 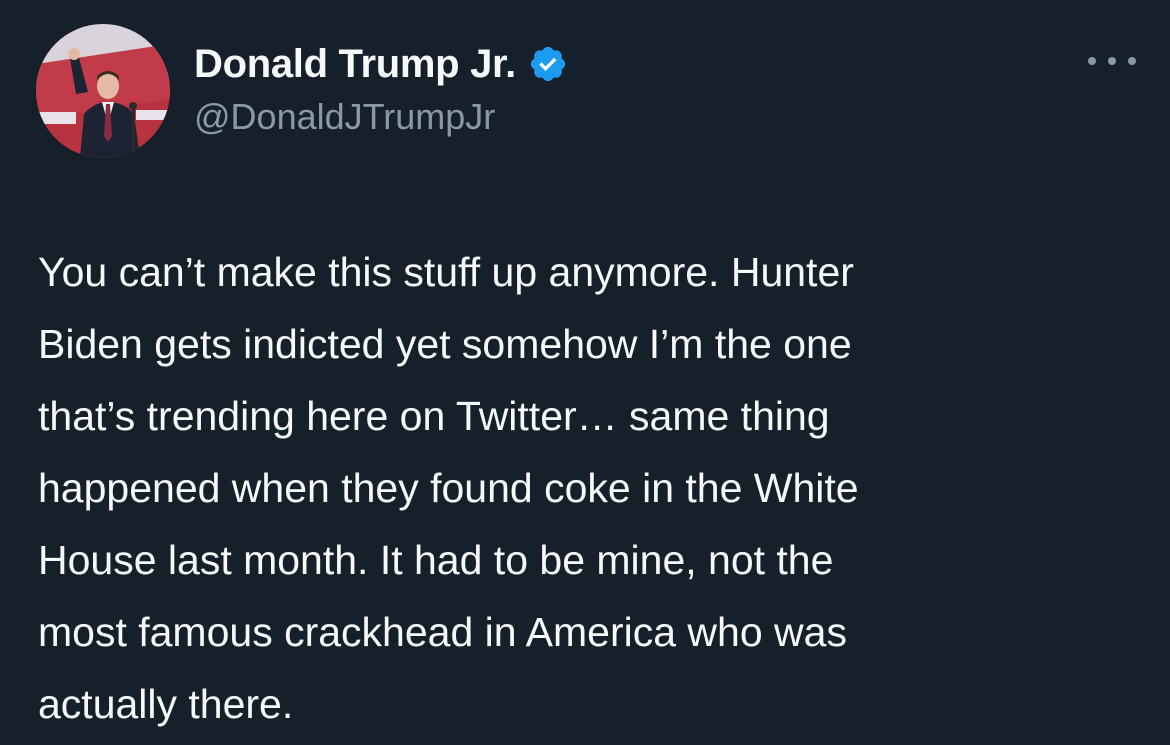 What do you see at coordinates (548, 64) in the screenshot?
I see `verified-badge-icon` at bounding box center [548, 64].